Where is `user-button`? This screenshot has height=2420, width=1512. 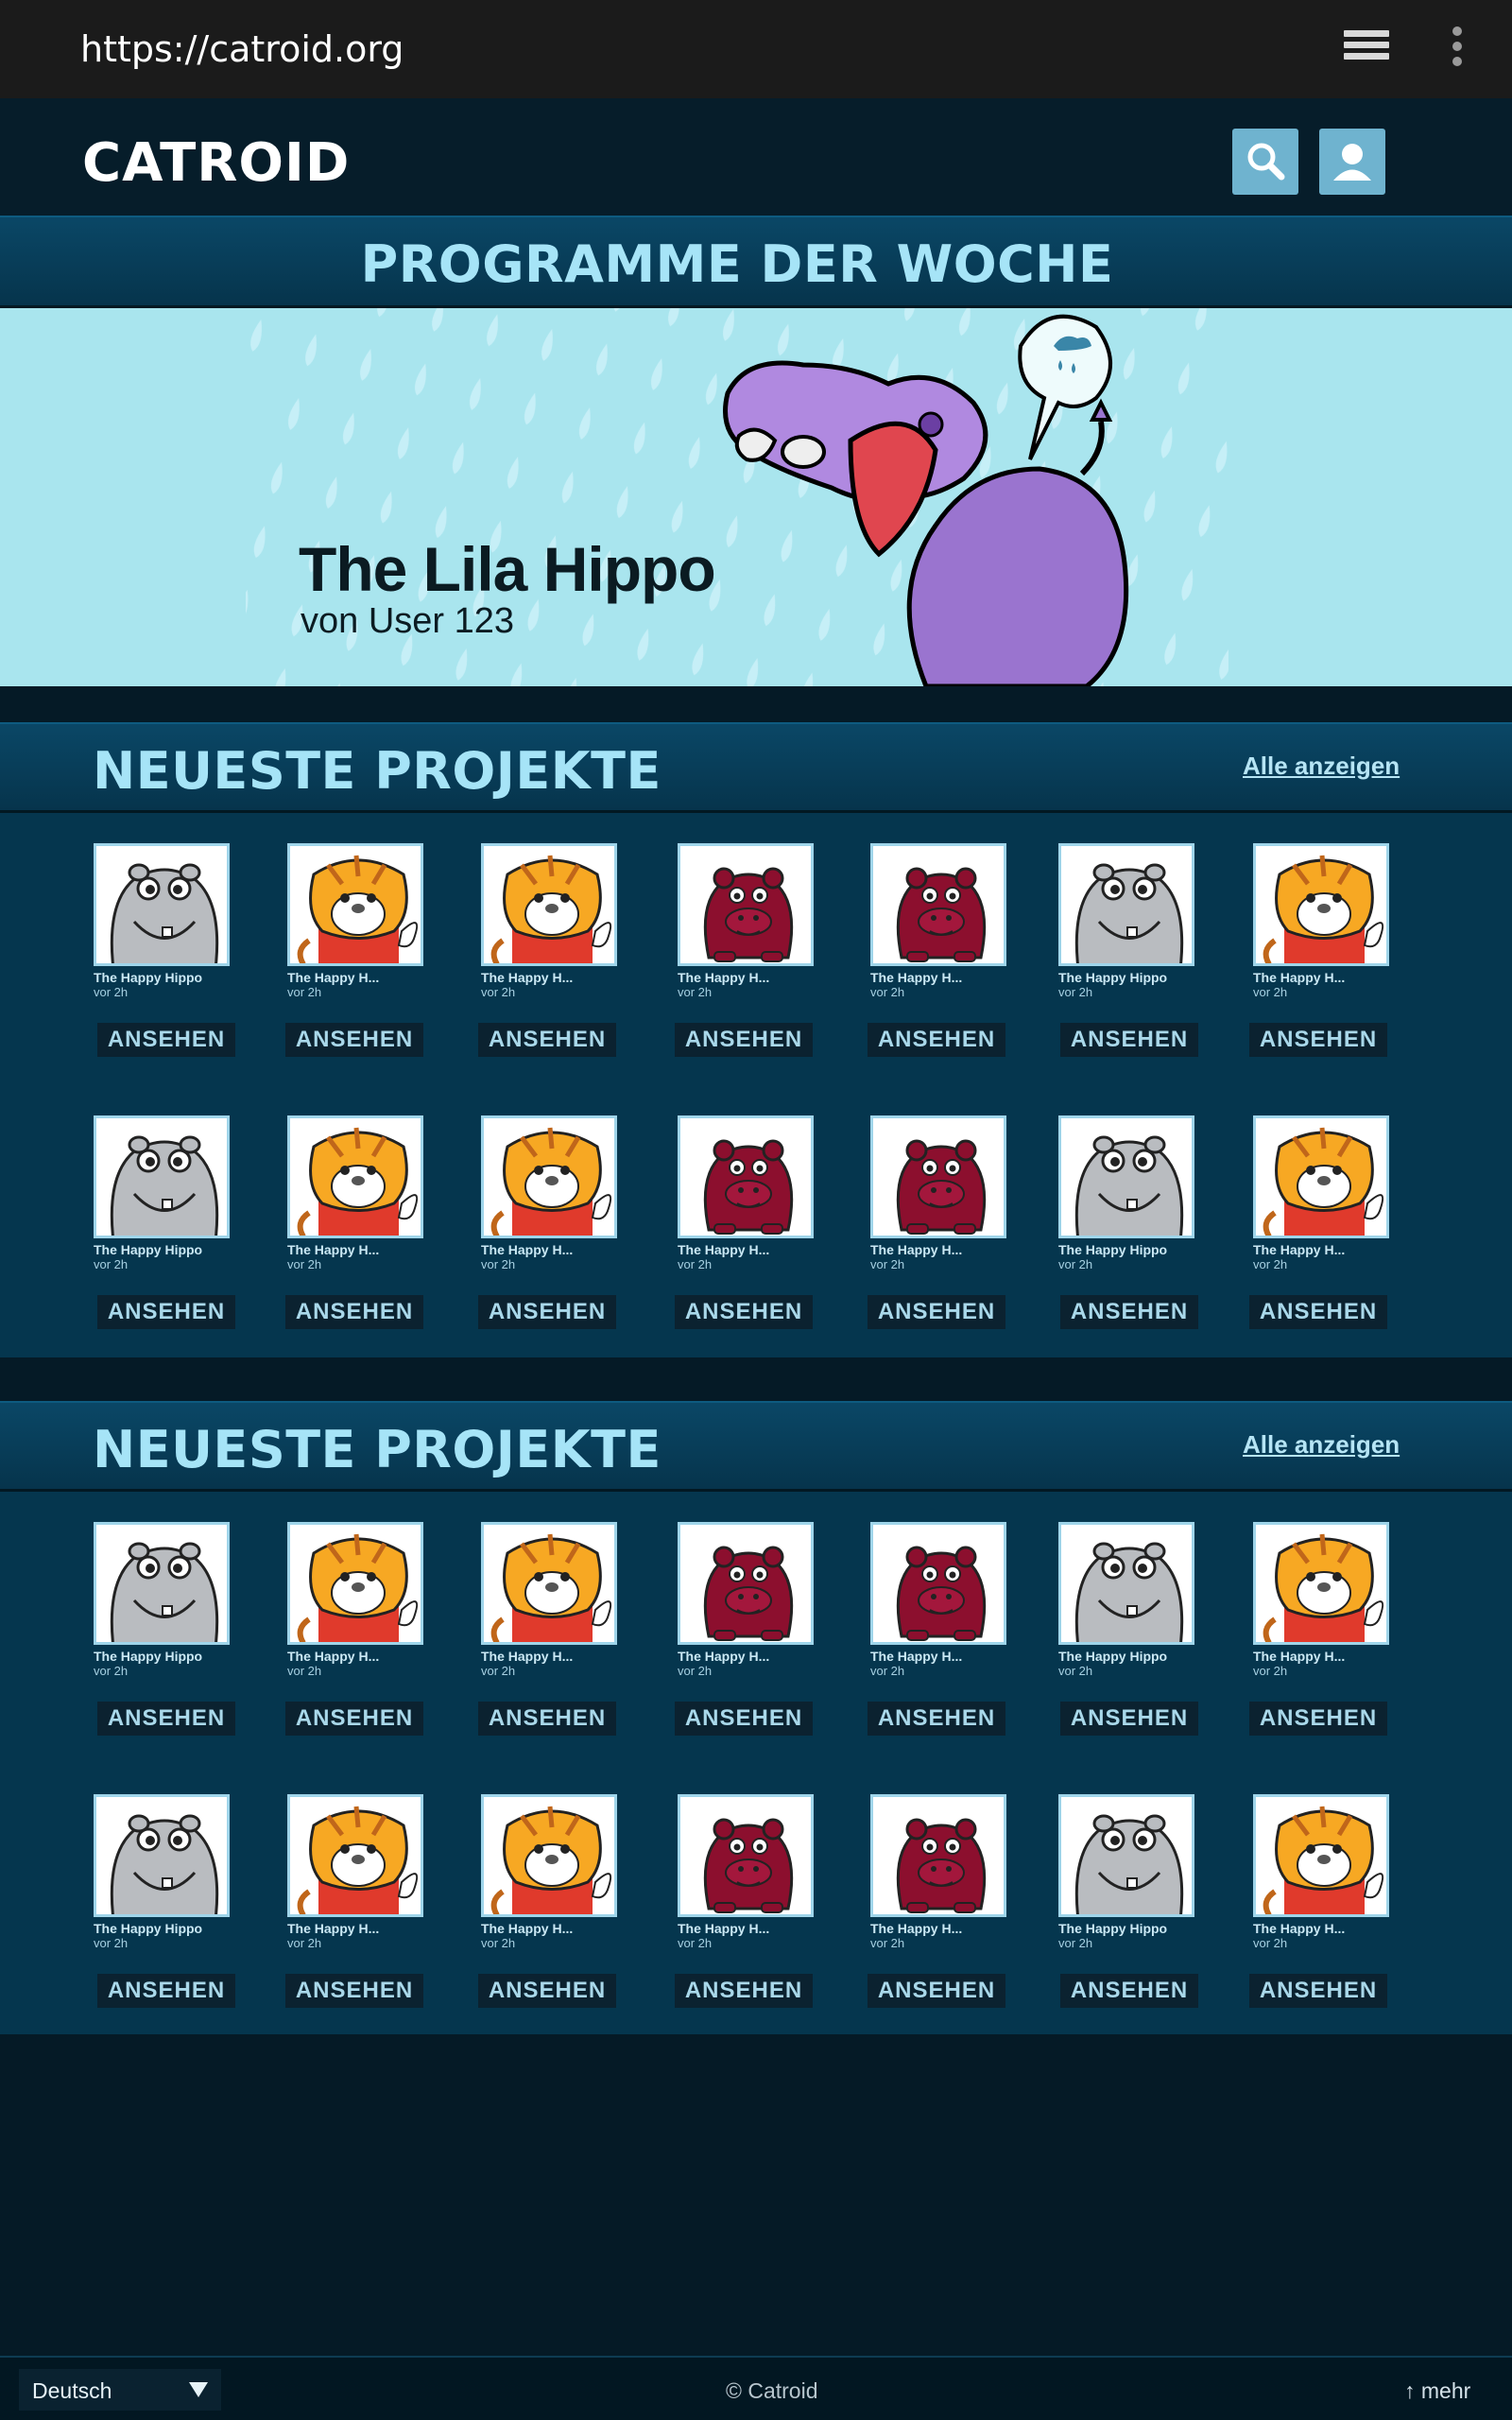 user-button is located at coordinates (1352, 162).